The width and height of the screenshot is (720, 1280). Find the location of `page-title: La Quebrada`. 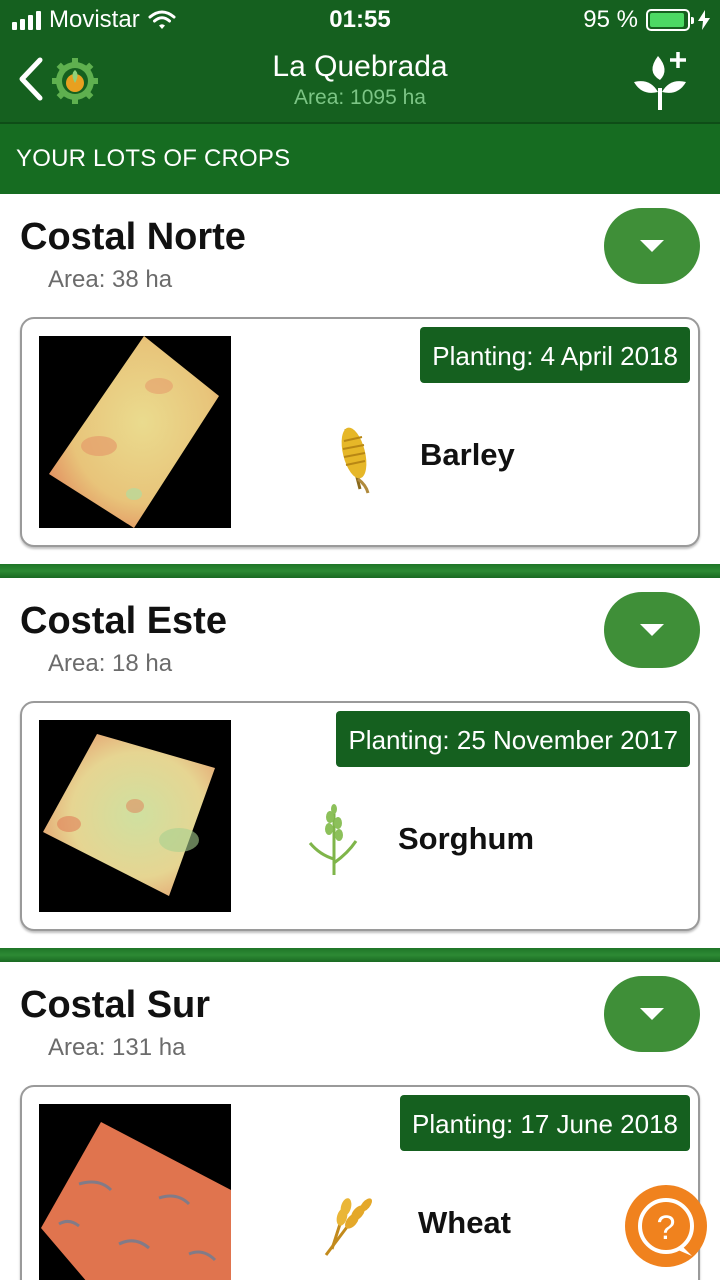

page-title: La Quebrada is located at coordinates (360, 66).